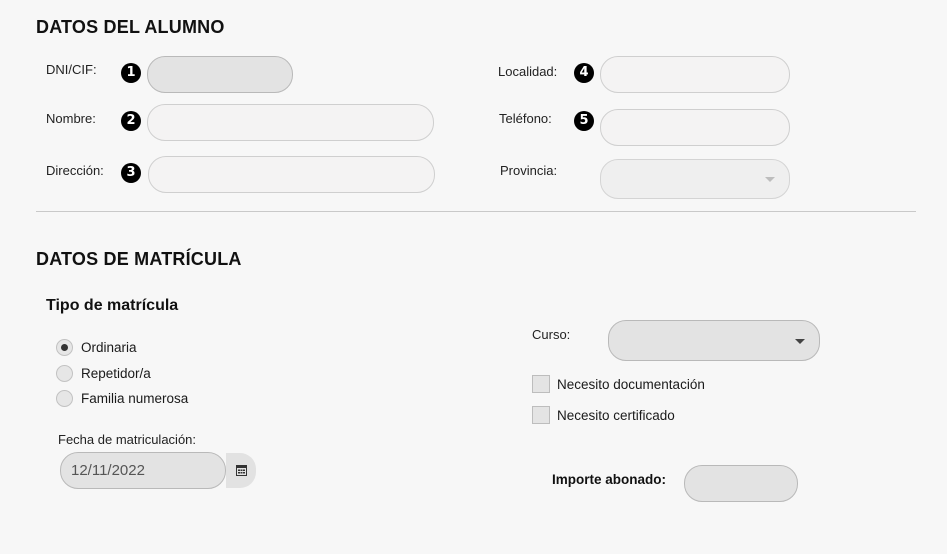 The width and height of the screenshot is (947, 554). I want to click on checkbox-certificado: Necesito certificado, so click(662, 416).